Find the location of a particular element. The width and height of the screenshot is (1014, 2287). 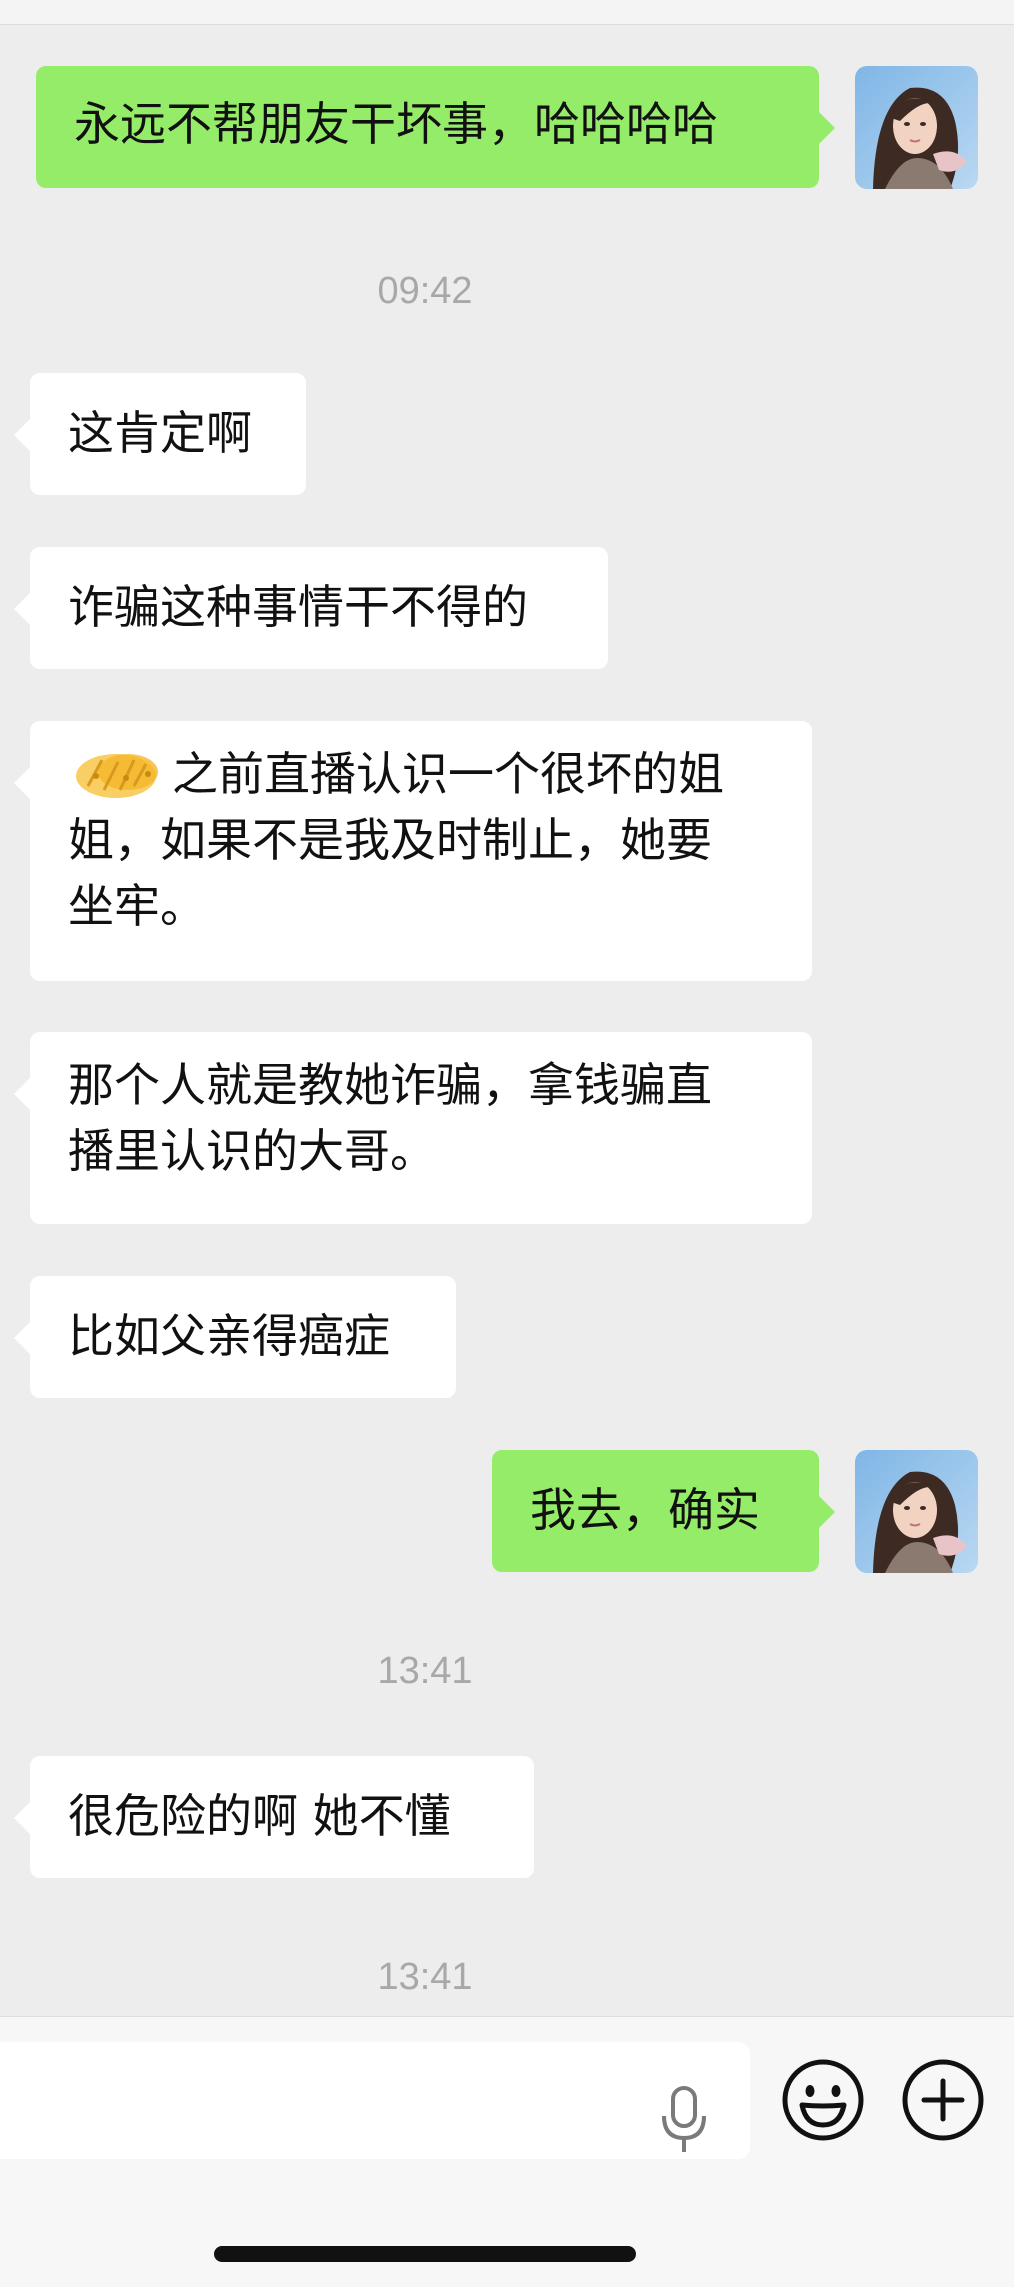

sticker-emoji-icon is located at coordinates (117, 776).